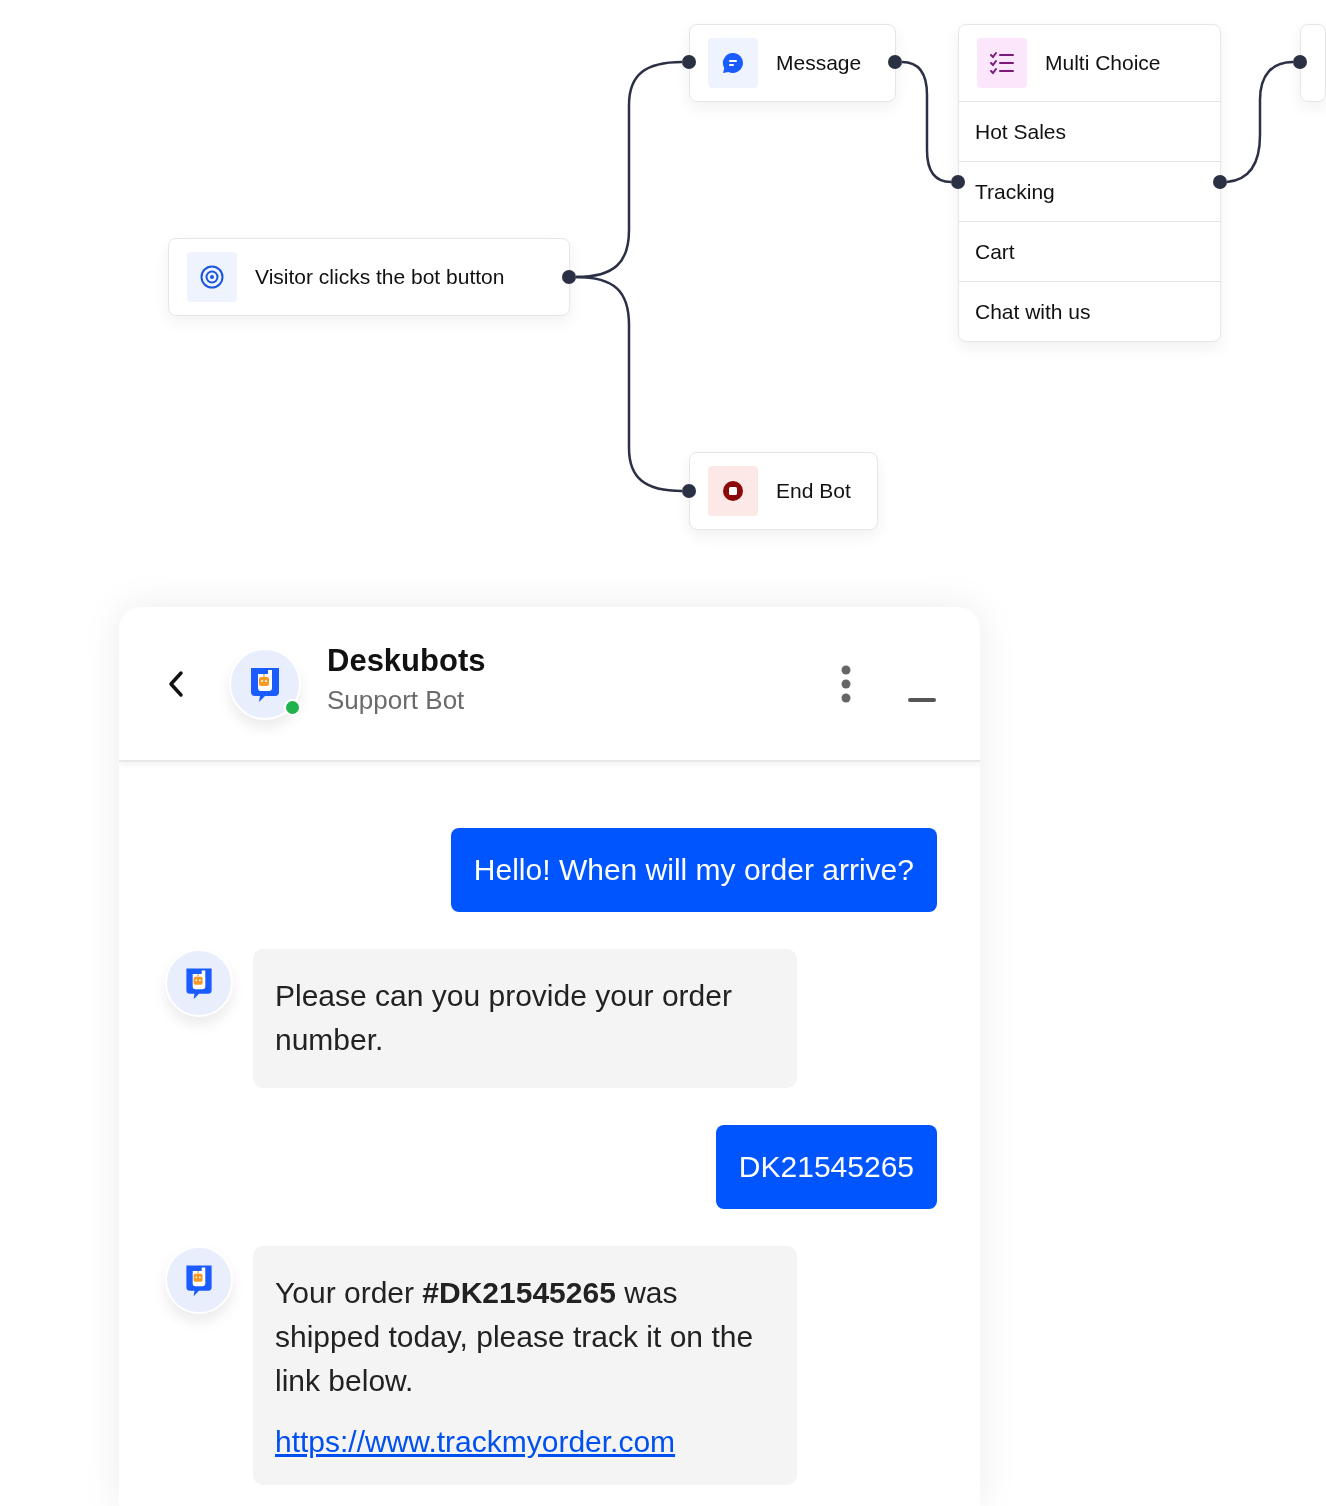 This screenshot has width=1326, height=1506. I want to click on flow-node: Message, so click(792, 63).